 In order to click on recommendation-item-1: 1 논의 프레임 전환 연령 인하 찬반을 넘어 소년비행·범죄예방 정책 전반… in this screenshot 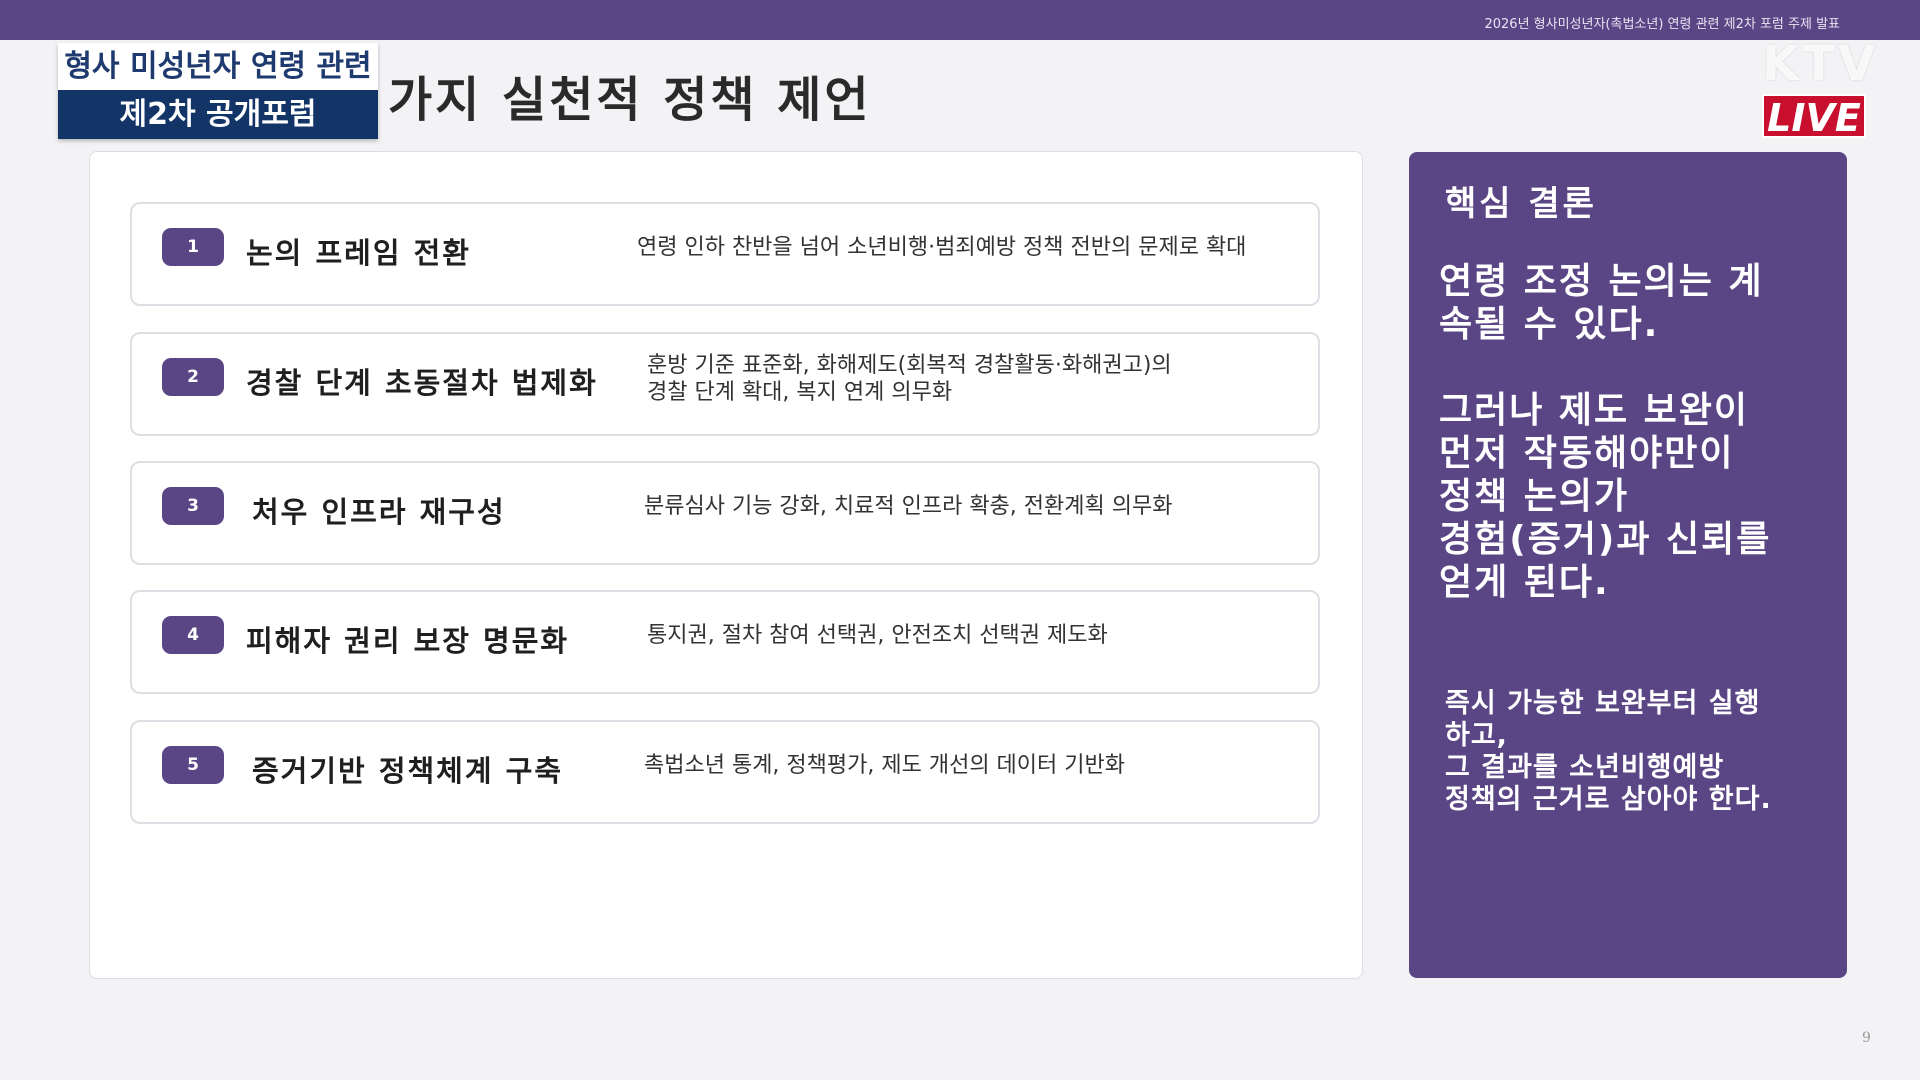, I will do `click(725, 254)`.